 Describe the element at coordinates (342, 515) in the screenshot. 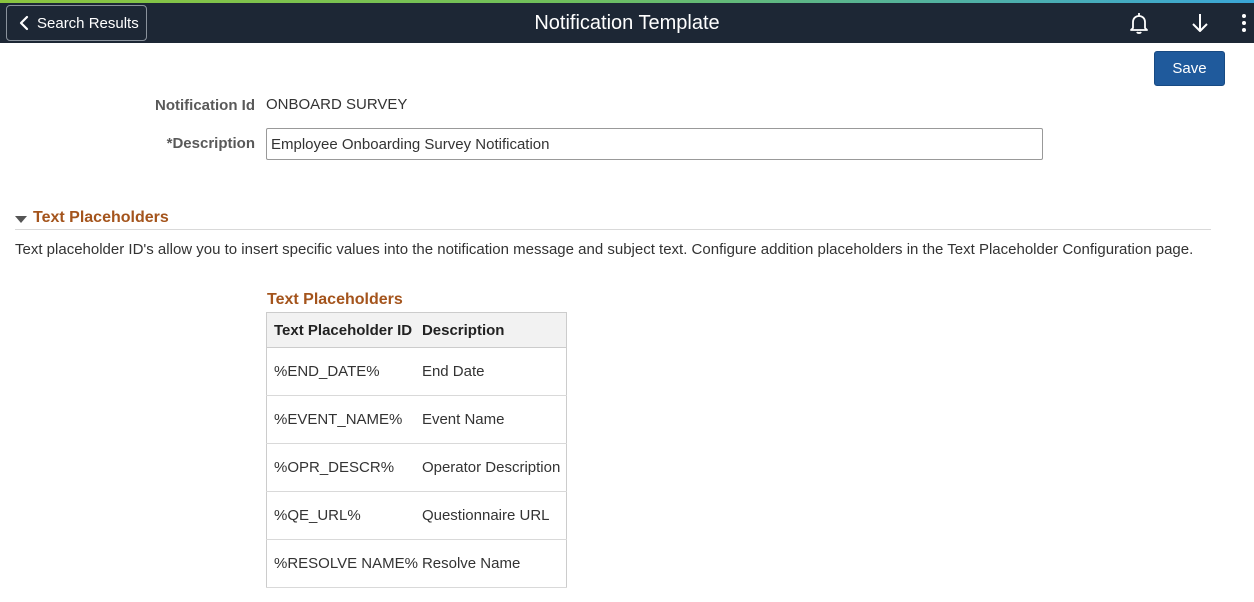

I see `placeholder-id-cell: %QE_URL%` at that location.